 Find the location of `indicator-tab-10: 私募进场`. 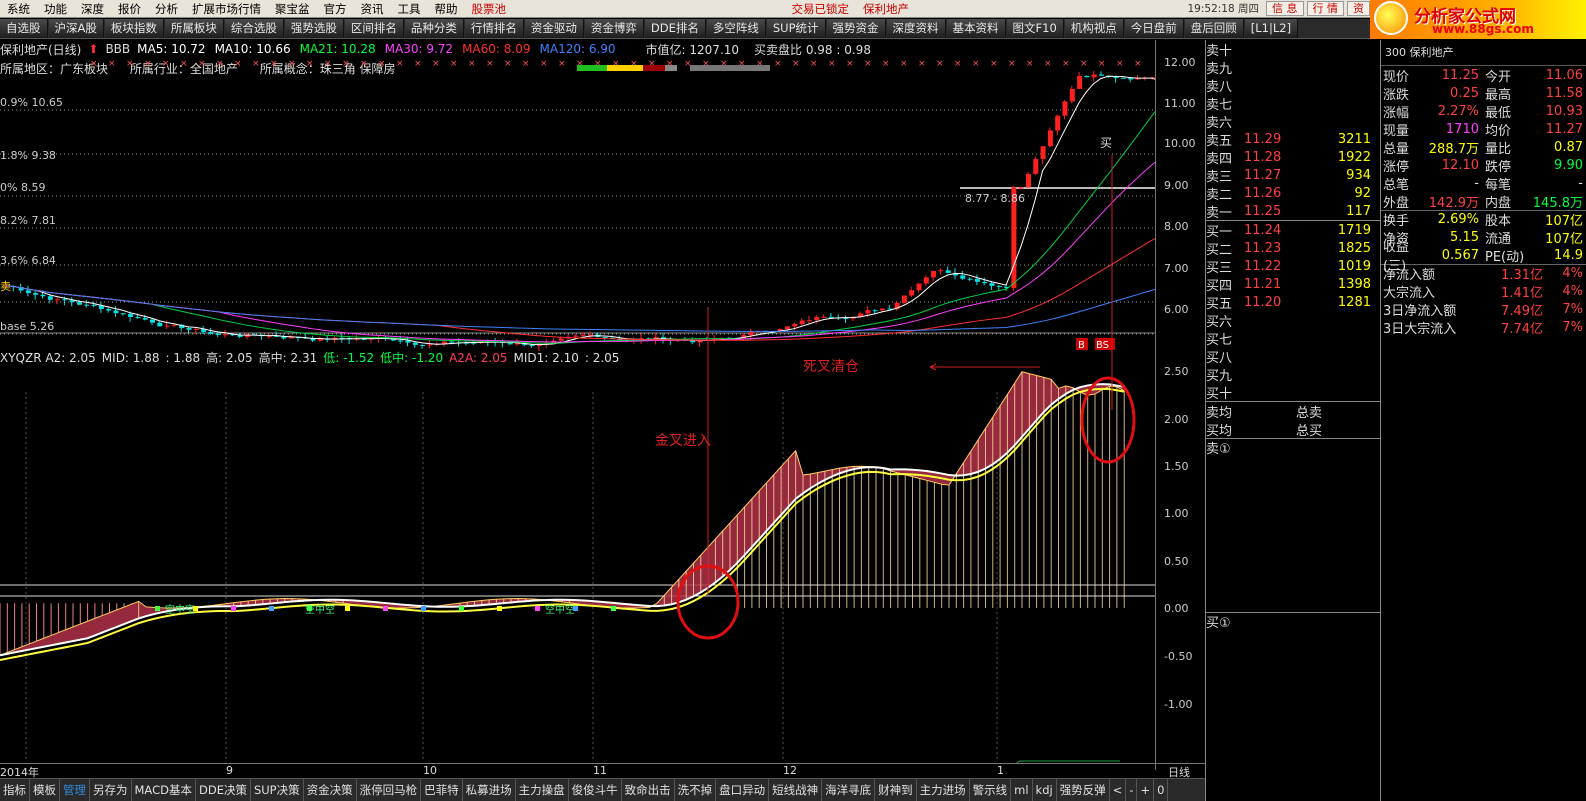

indicator-tab-10: 私募进场 is located at coordinates (489, 790).